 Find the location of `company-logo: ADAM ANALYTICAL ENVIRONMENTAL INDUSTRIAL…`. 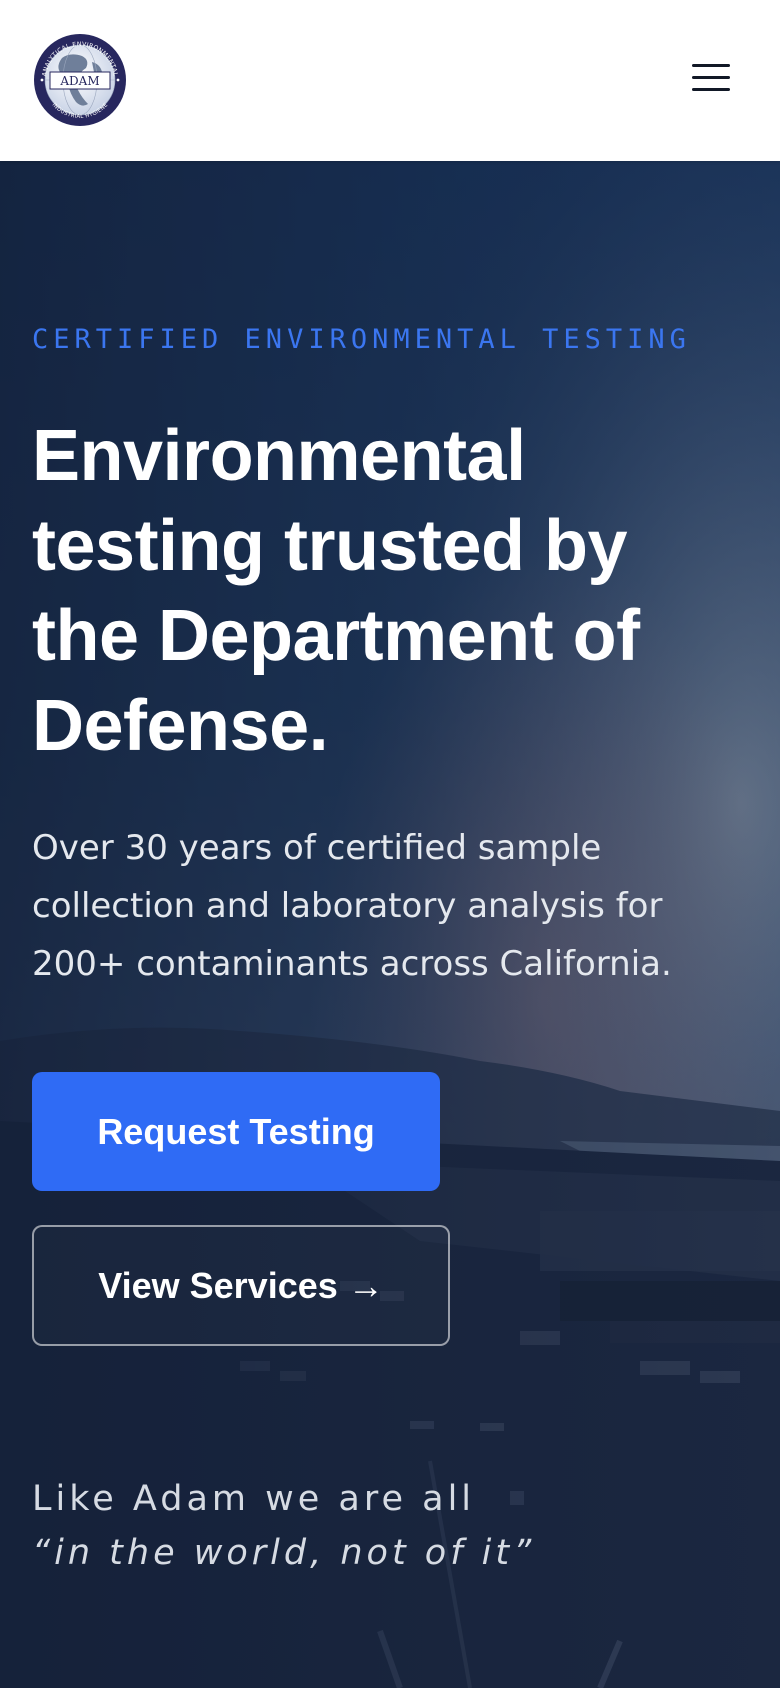

company-logo: ADAM ANALYTICAL ENVIRONMENTAL INDUSTRIAL… is located at coordinates (80, 80).